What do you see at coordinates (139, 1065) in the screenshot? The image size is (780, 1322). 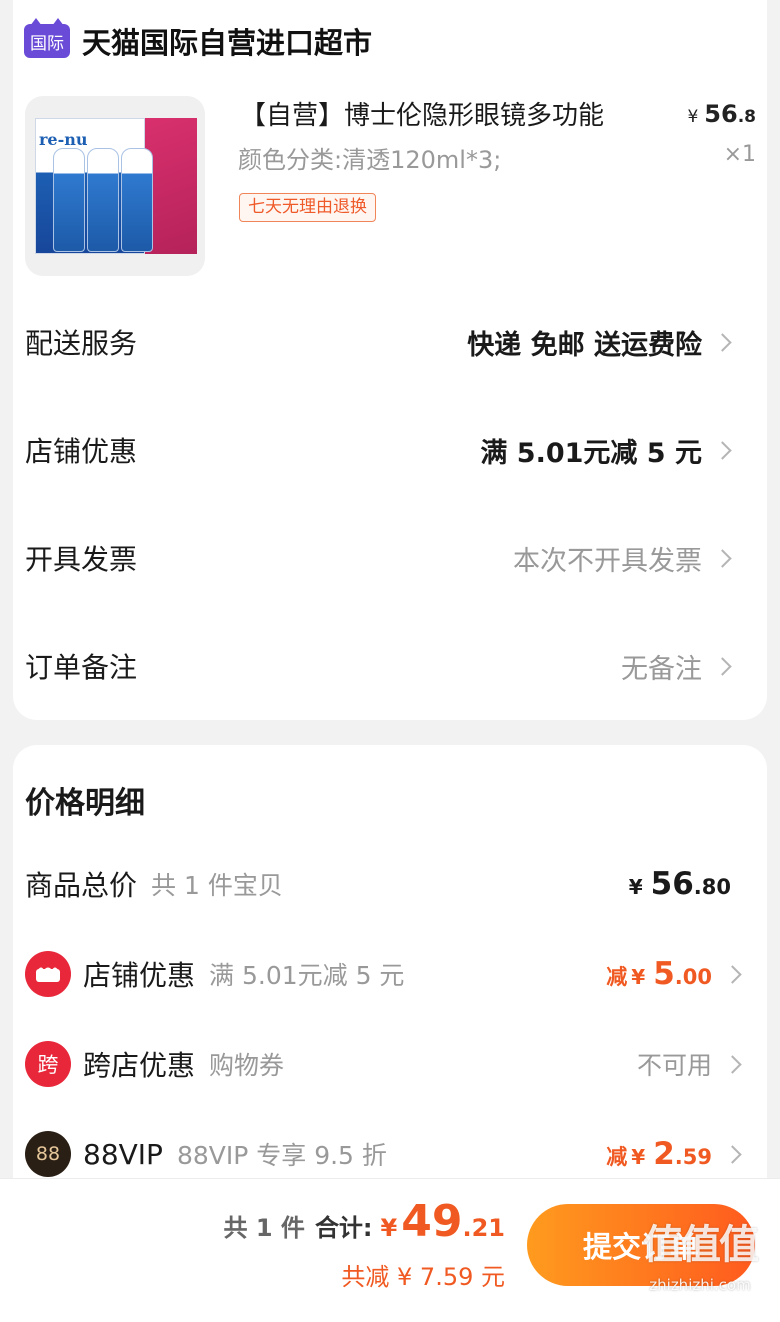 I see `row-label: 跨店优惠` at bounding box center [139, 1065].